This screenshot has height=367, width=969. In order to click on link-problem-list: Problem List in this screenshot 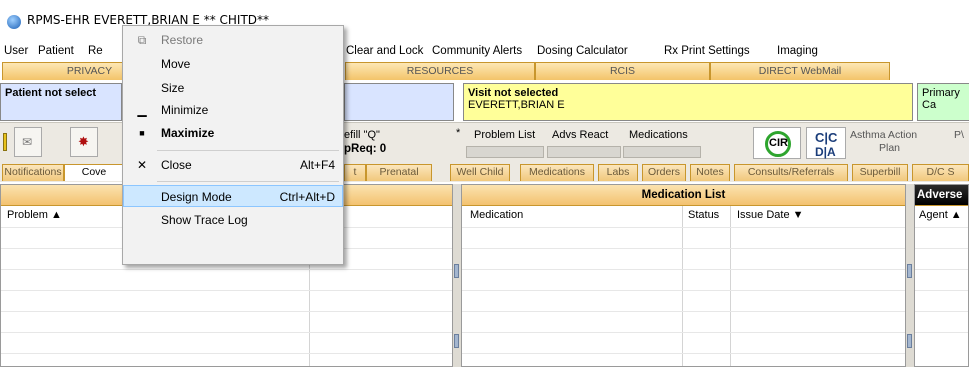, I will do `click(504, 135)`.